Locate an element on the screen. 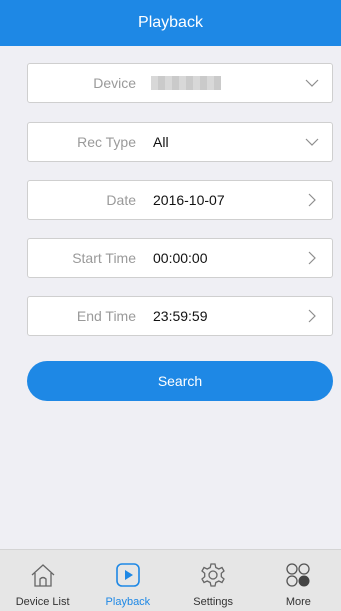 The width and height of the screenshot is (341, 611). tab-bar: Device List Playback Settings More is located at coordinates (170, 580).